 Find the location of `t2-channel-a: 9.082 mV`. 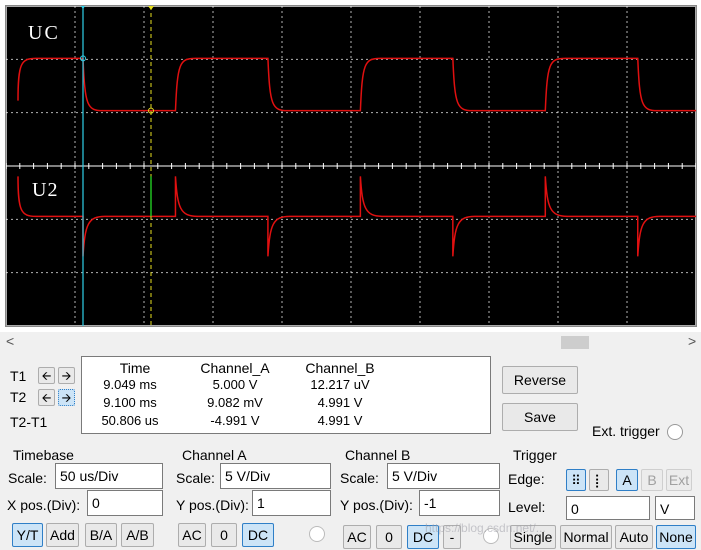

t2-channel-a: 9.082 mV is located at coordinates (235, 402).